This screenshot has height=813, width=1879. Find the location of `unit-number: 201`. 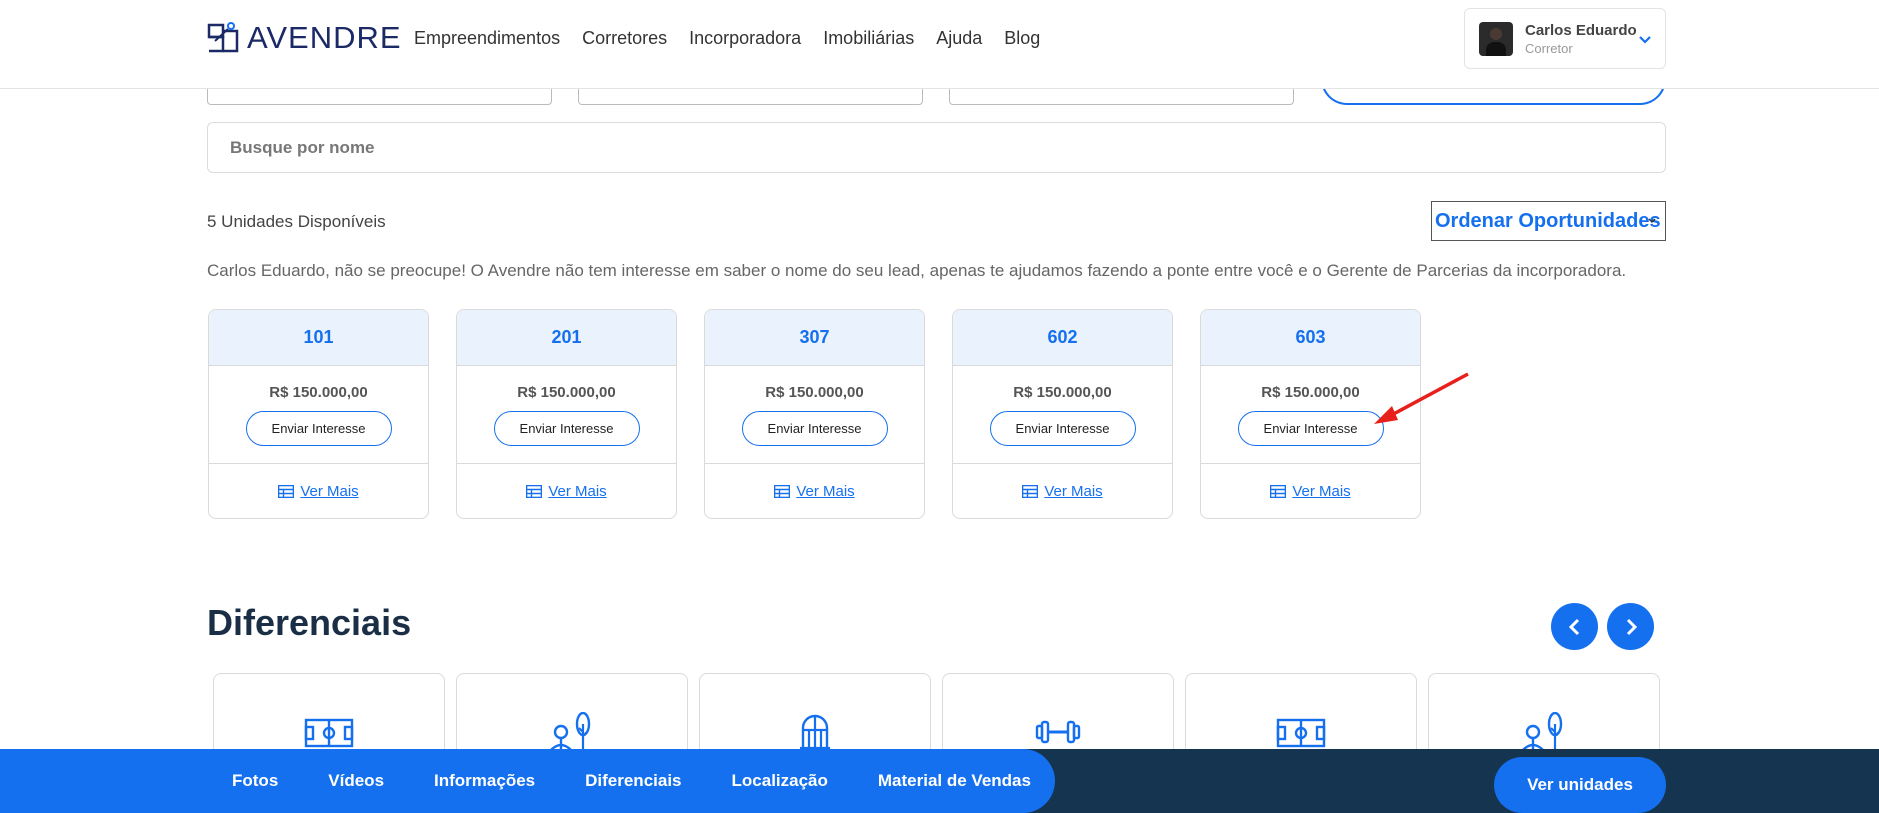

unit-number: 201 is located at coordinates (566, 338).